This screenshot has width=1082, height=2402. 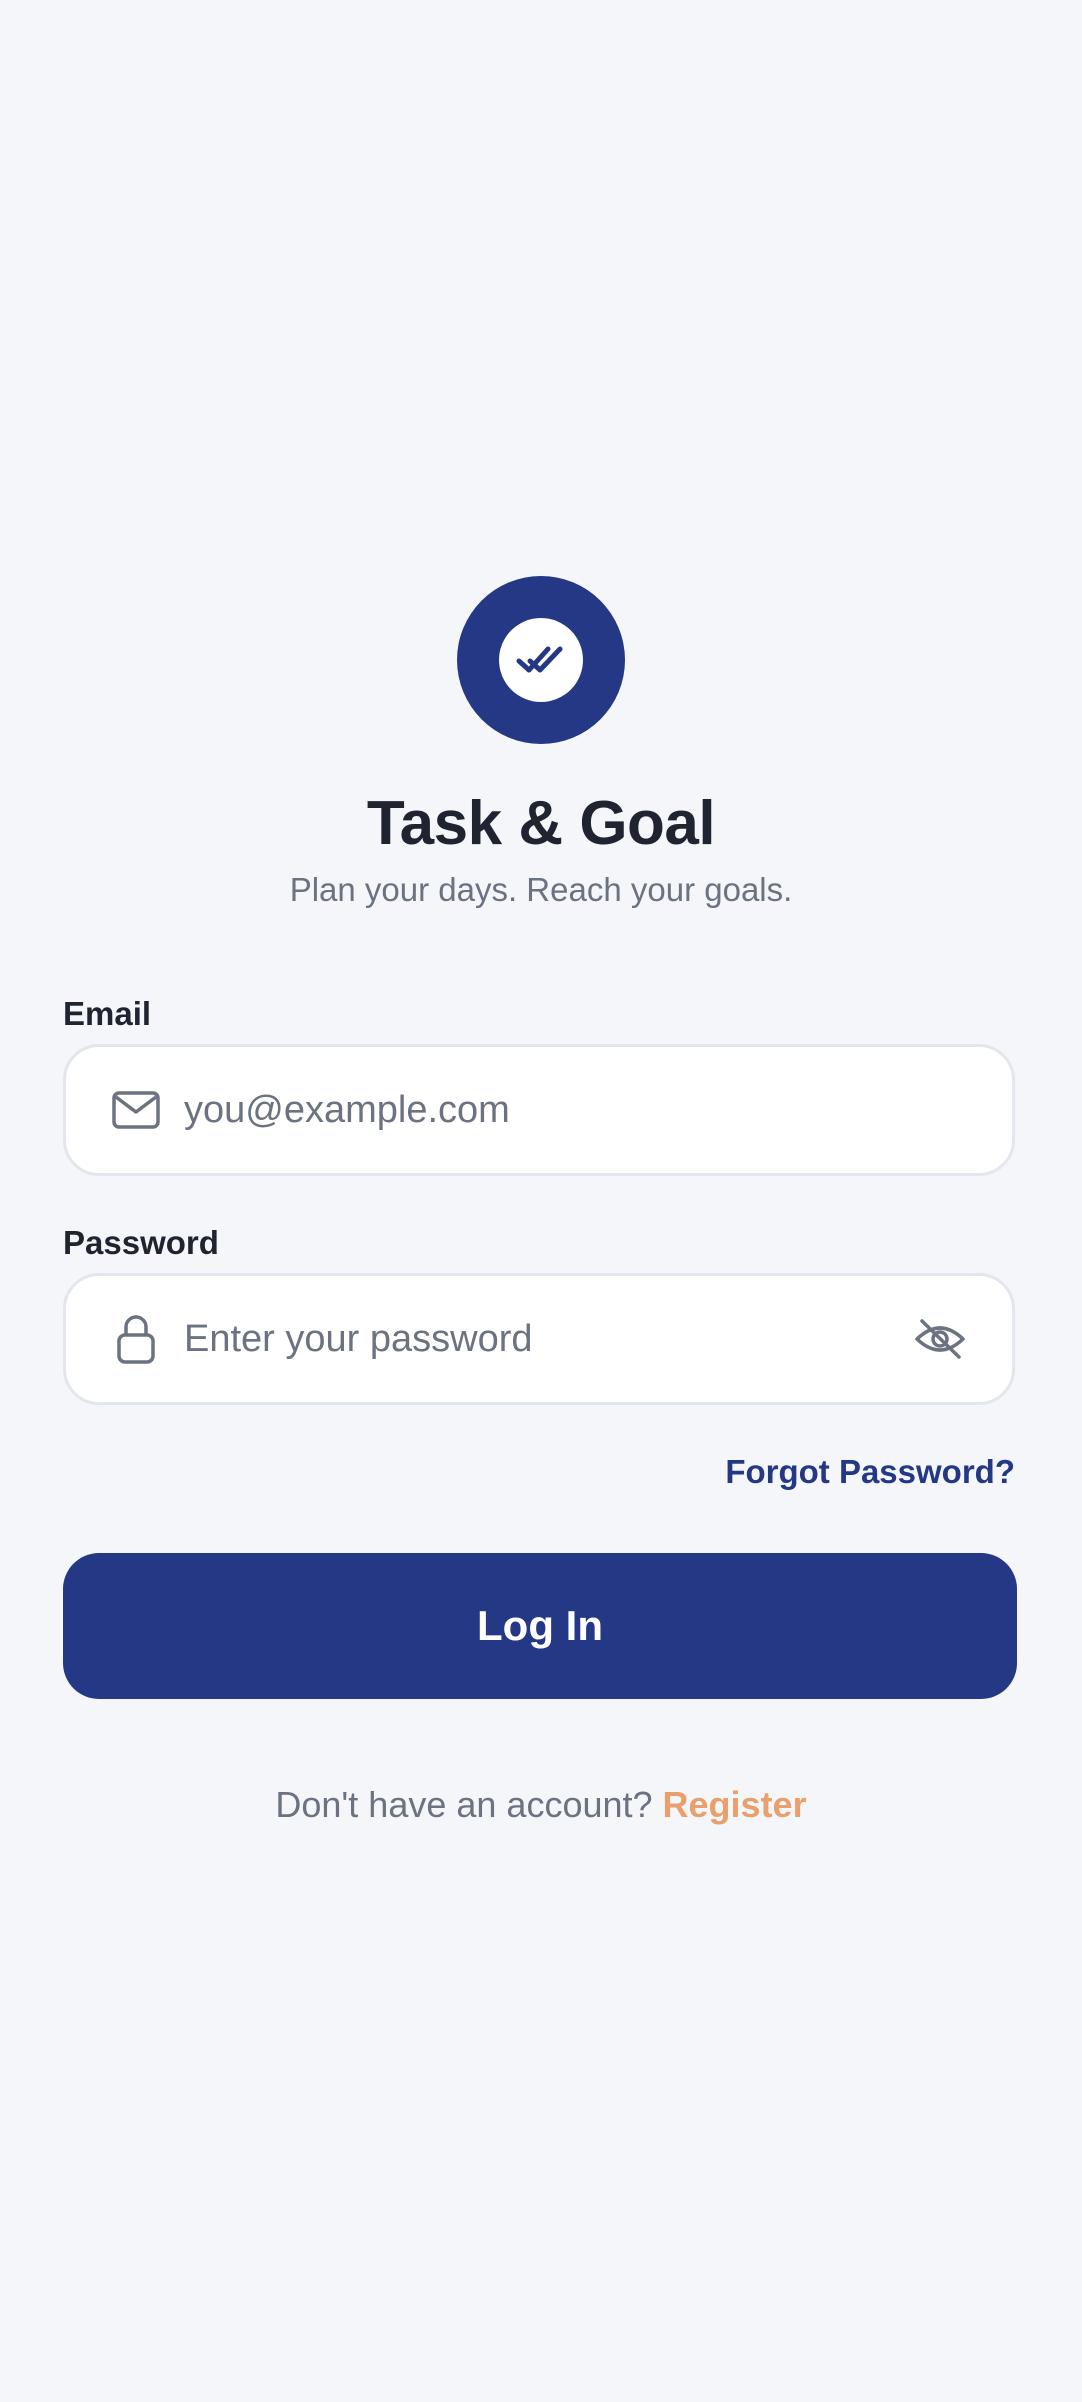 I want to click on email-label: Email, so click(x=107, y=1013).